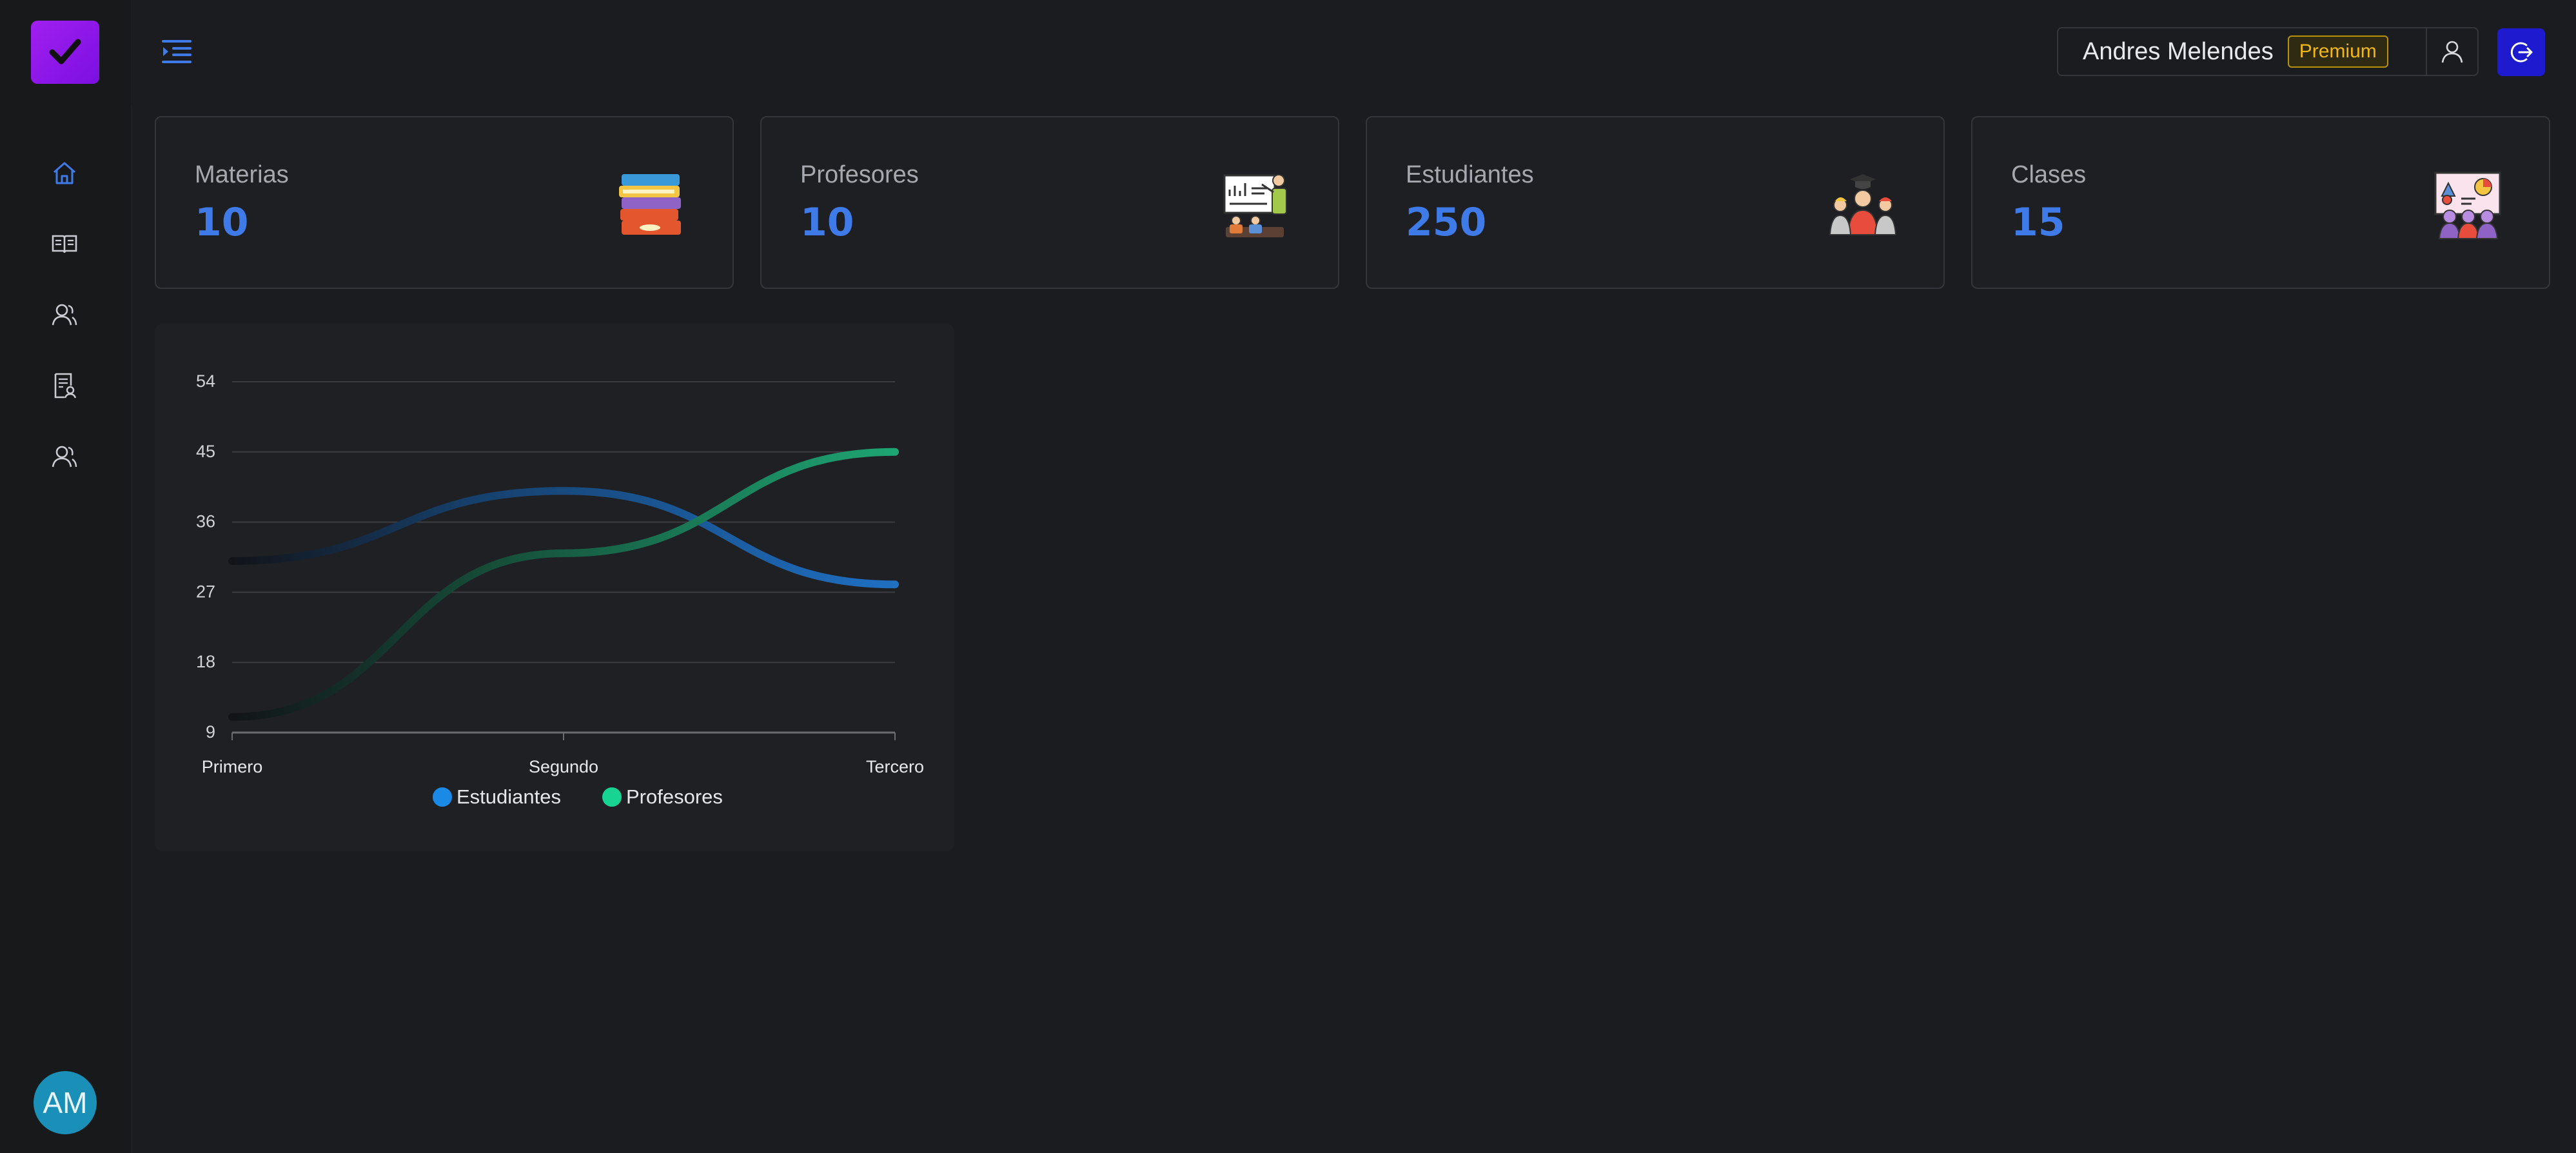 Image resolution: width=2576 pixels, height=1153 pixels. I want to click on report-icon, so click(65, 386).